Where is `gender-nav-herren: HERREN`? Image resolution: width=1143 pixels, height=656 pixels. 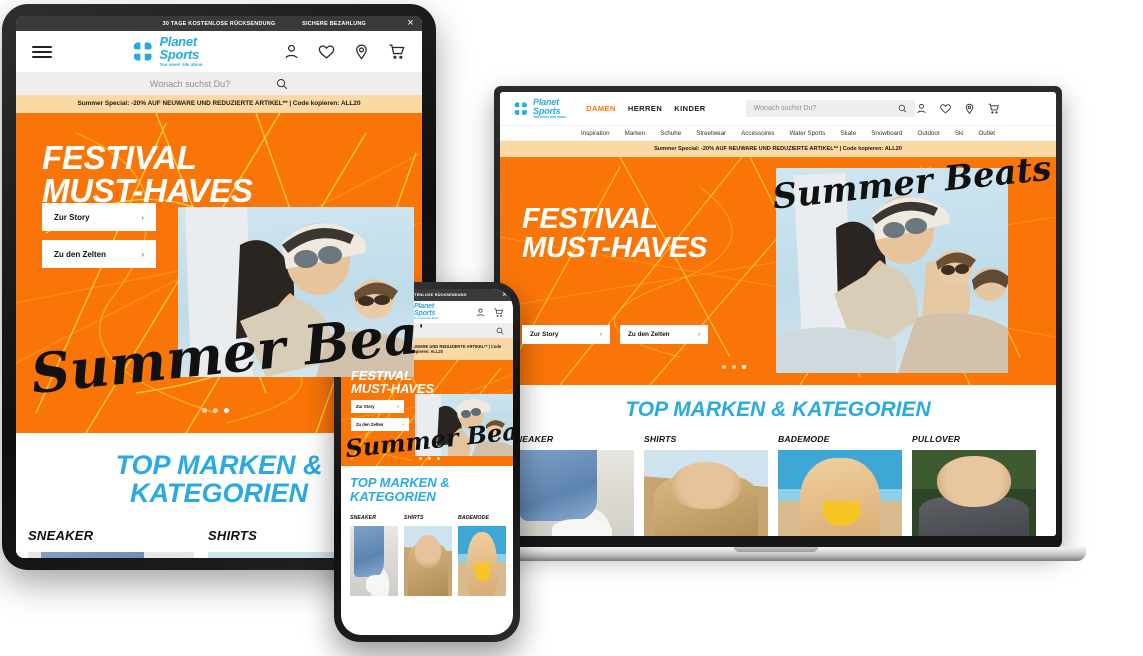 gender-nav-herren: HERREN is located at coordinates (645, 108).